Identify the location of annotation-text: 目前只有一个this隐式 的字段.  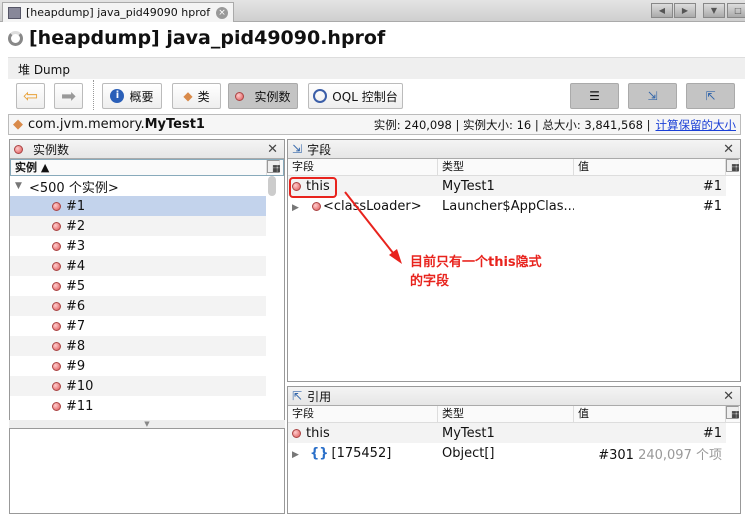
(476, 272).